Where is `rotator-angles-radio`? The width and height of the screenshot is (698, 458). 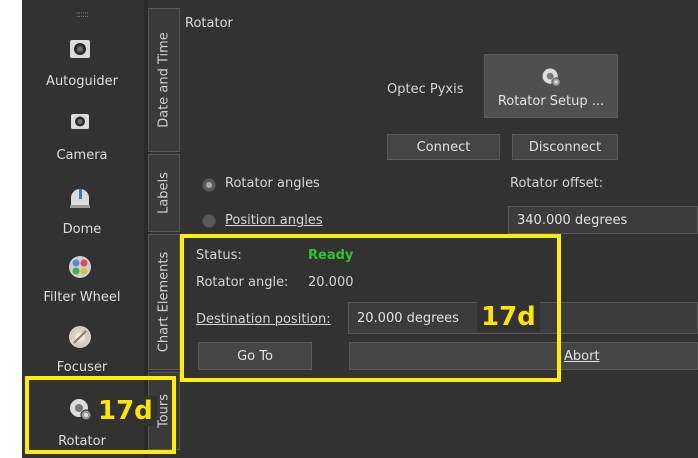
rotator-angles-radio is located at coordinates (209, 185).